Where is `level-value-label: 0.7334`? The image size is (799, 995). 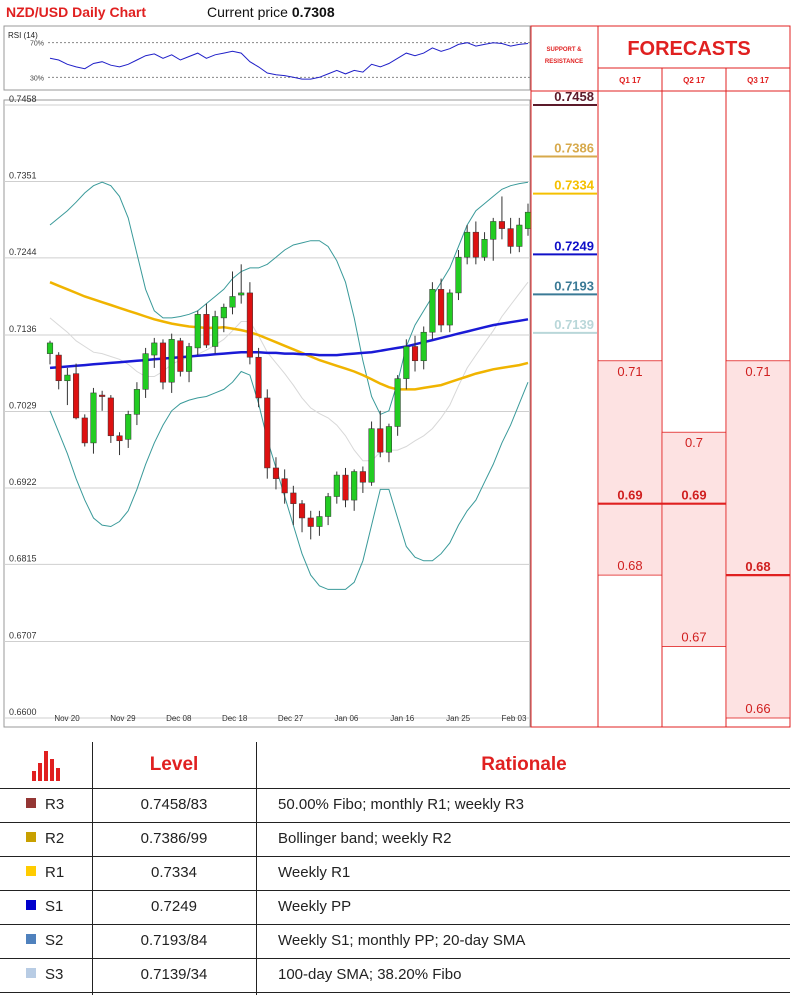 level-value-label: 0.7334 is located at coordinates (574, 185).